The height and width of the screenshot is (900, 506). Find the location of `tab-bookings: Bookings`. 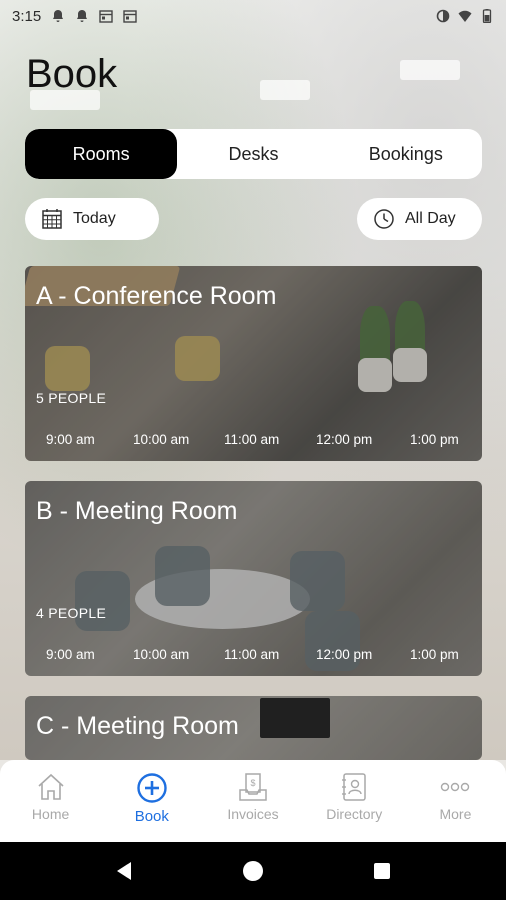

tab-bookings: Bookings is located at coordinates (406, 154).